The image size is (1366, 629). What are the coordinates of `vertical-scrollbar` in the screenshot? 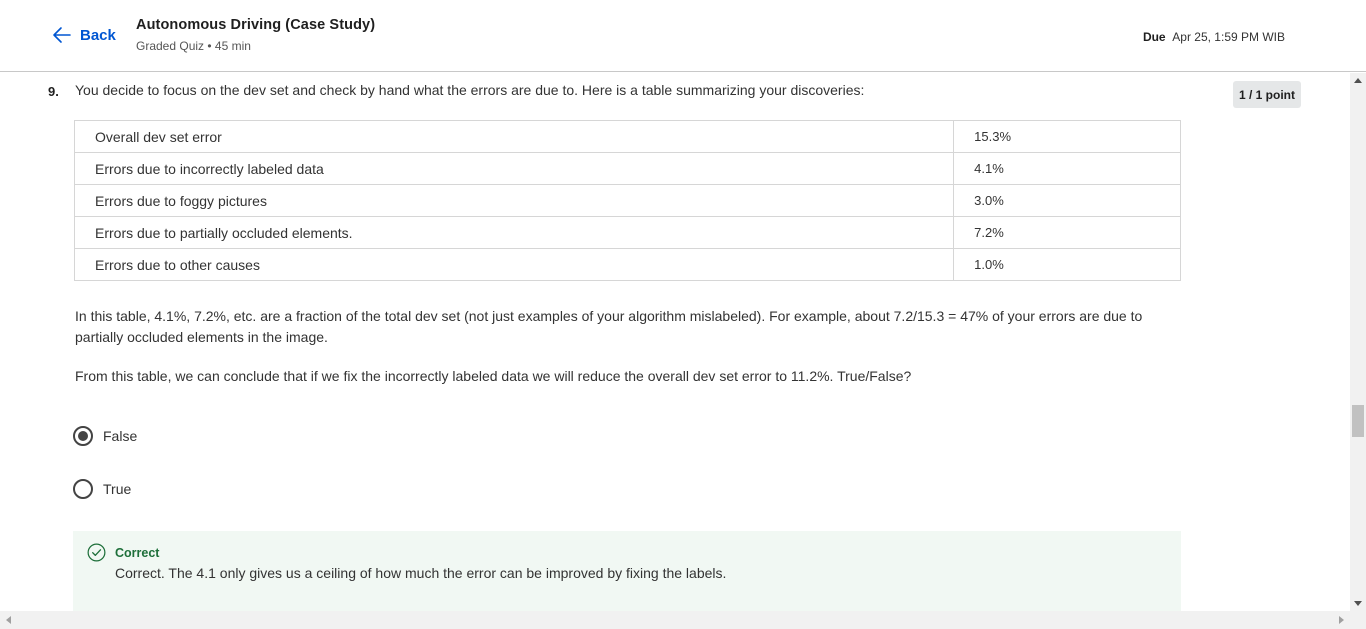 It's located at (1358, 342).